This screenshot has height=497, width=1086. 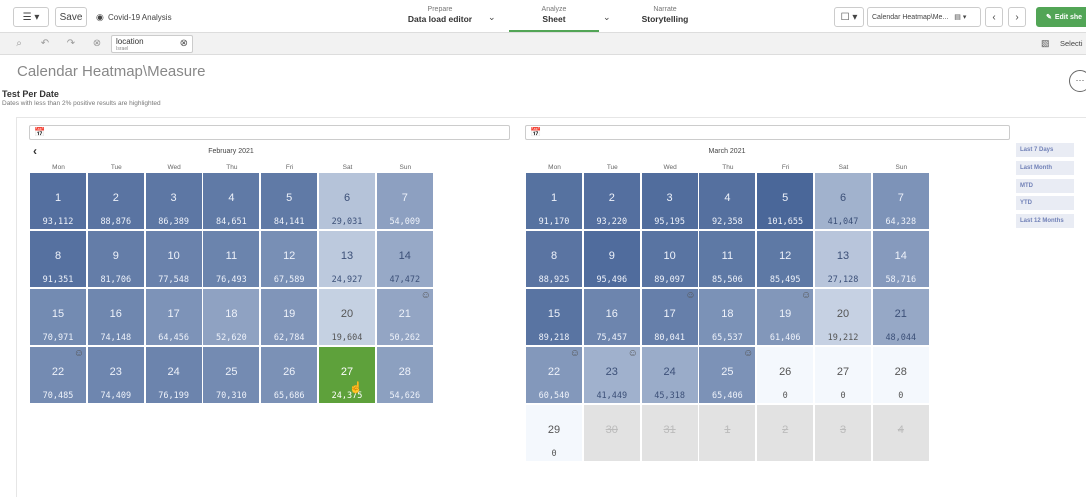 I want to click on calendar-day-cell: 14 58,716, so click(x=900, y=259).